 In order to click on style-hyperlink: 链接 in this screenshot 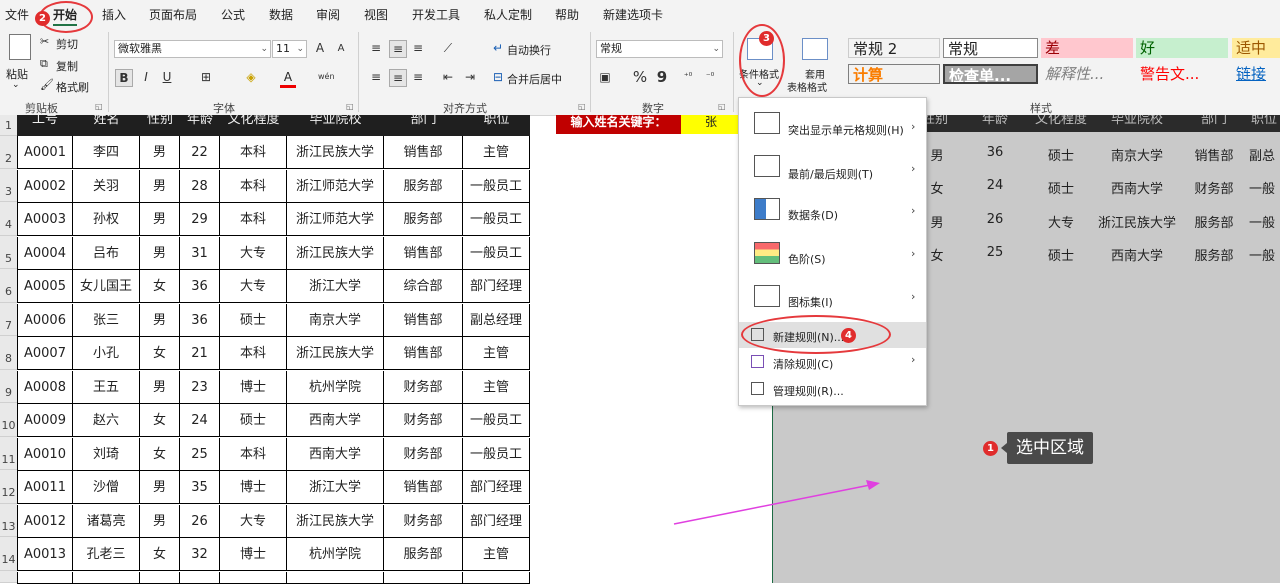, I will do `click(1256, 74)`.